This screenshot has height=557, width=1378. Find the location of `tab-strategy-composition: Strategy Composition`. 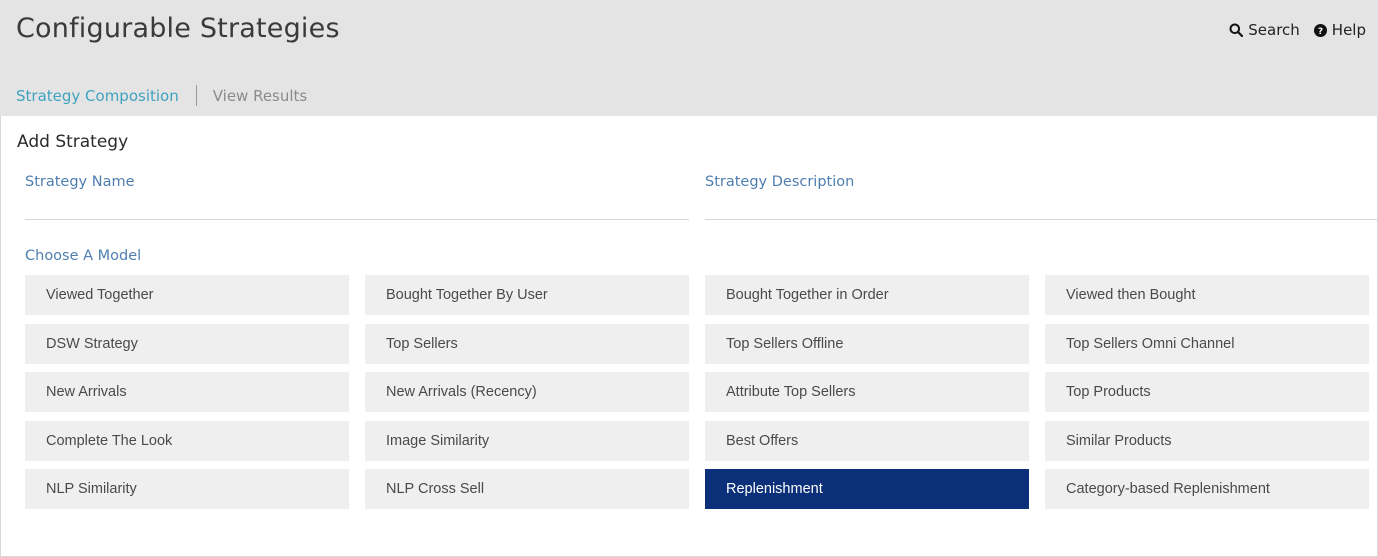

tab-strategy-composition: Strategy Composition is located at coordinates (97, 96).